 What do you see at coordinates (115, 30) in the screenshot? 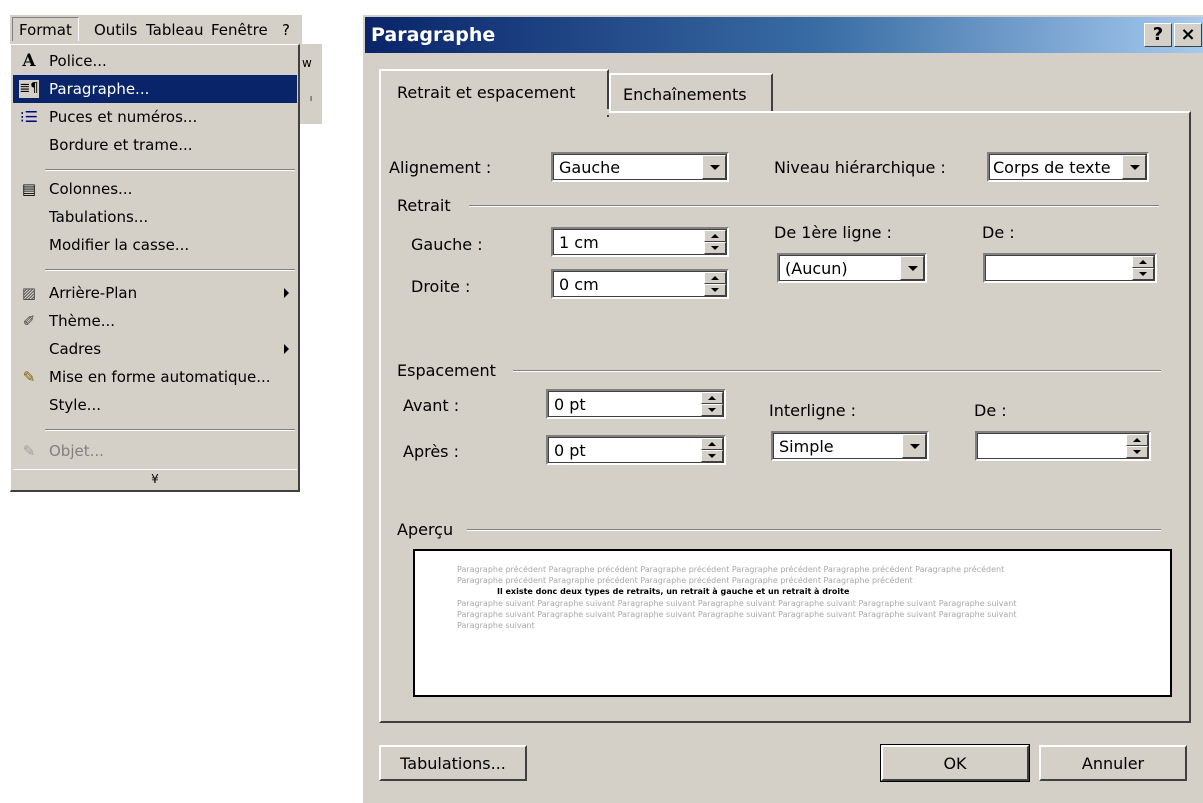
I see `menu-outils: Outils` at bounding box center [115, 30].